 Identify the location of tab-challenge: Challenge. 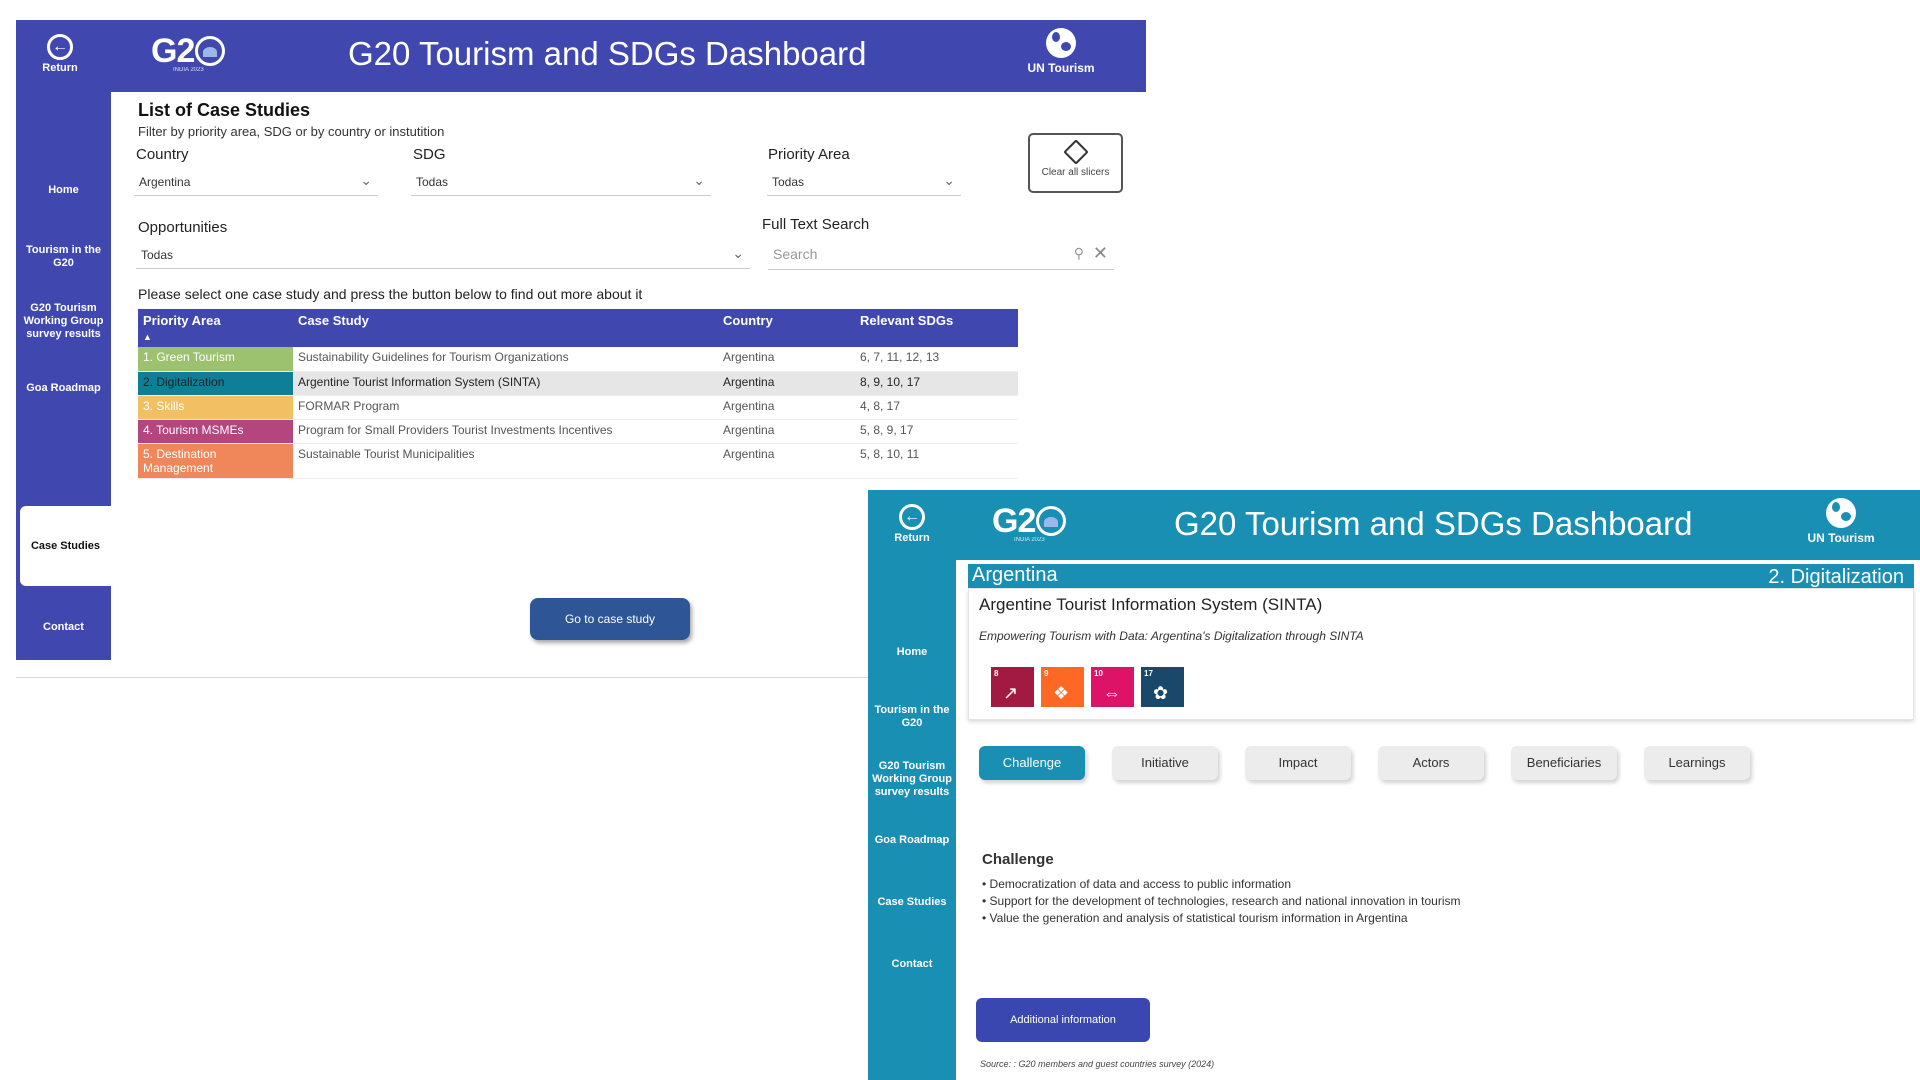
(1032, 763).